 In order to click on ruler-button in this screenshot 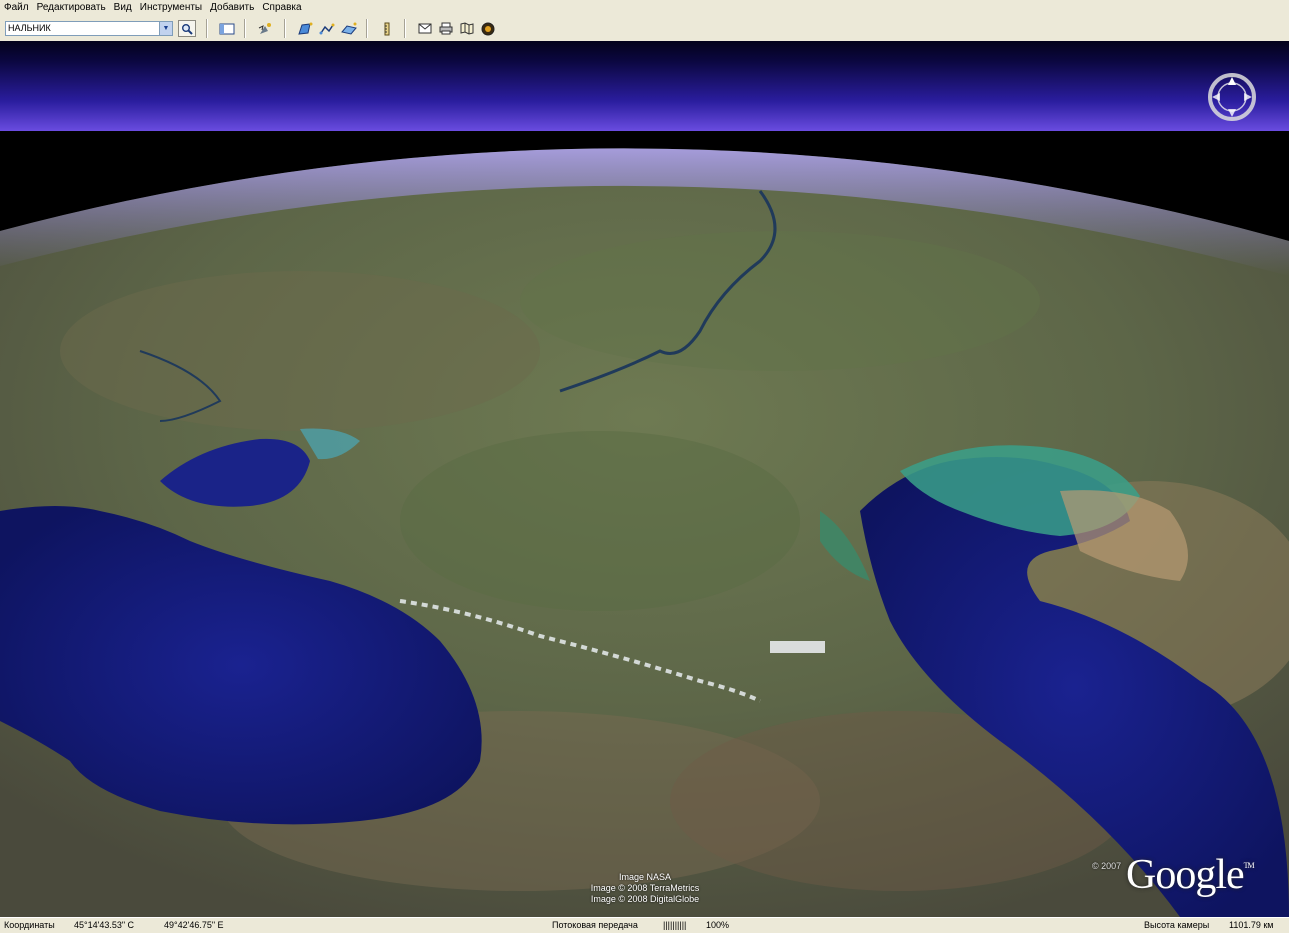, I will do `click(387, 28)`.